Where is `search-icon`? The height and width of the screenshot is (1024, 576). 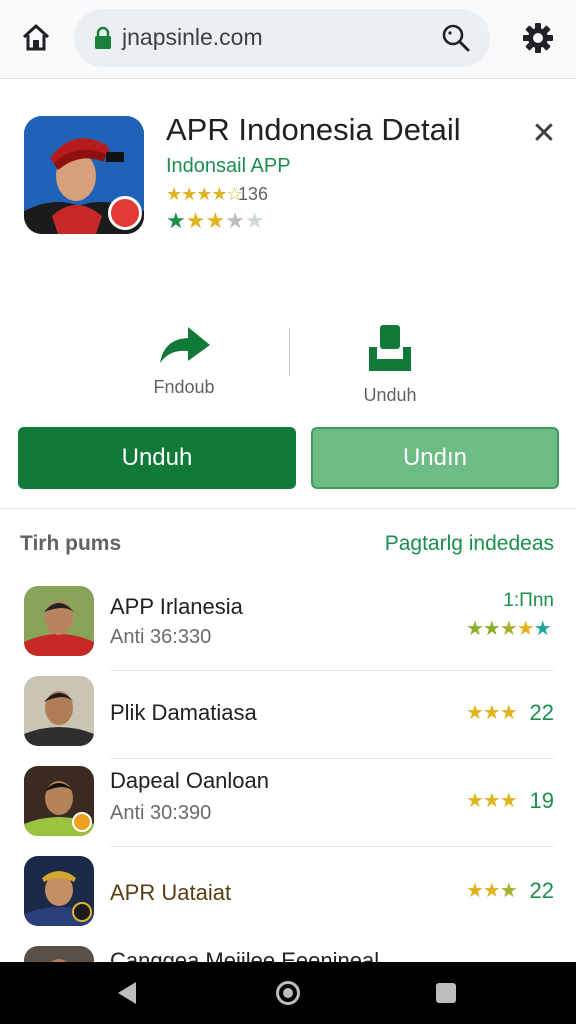
search-icon is located at coordinates (456, 38).